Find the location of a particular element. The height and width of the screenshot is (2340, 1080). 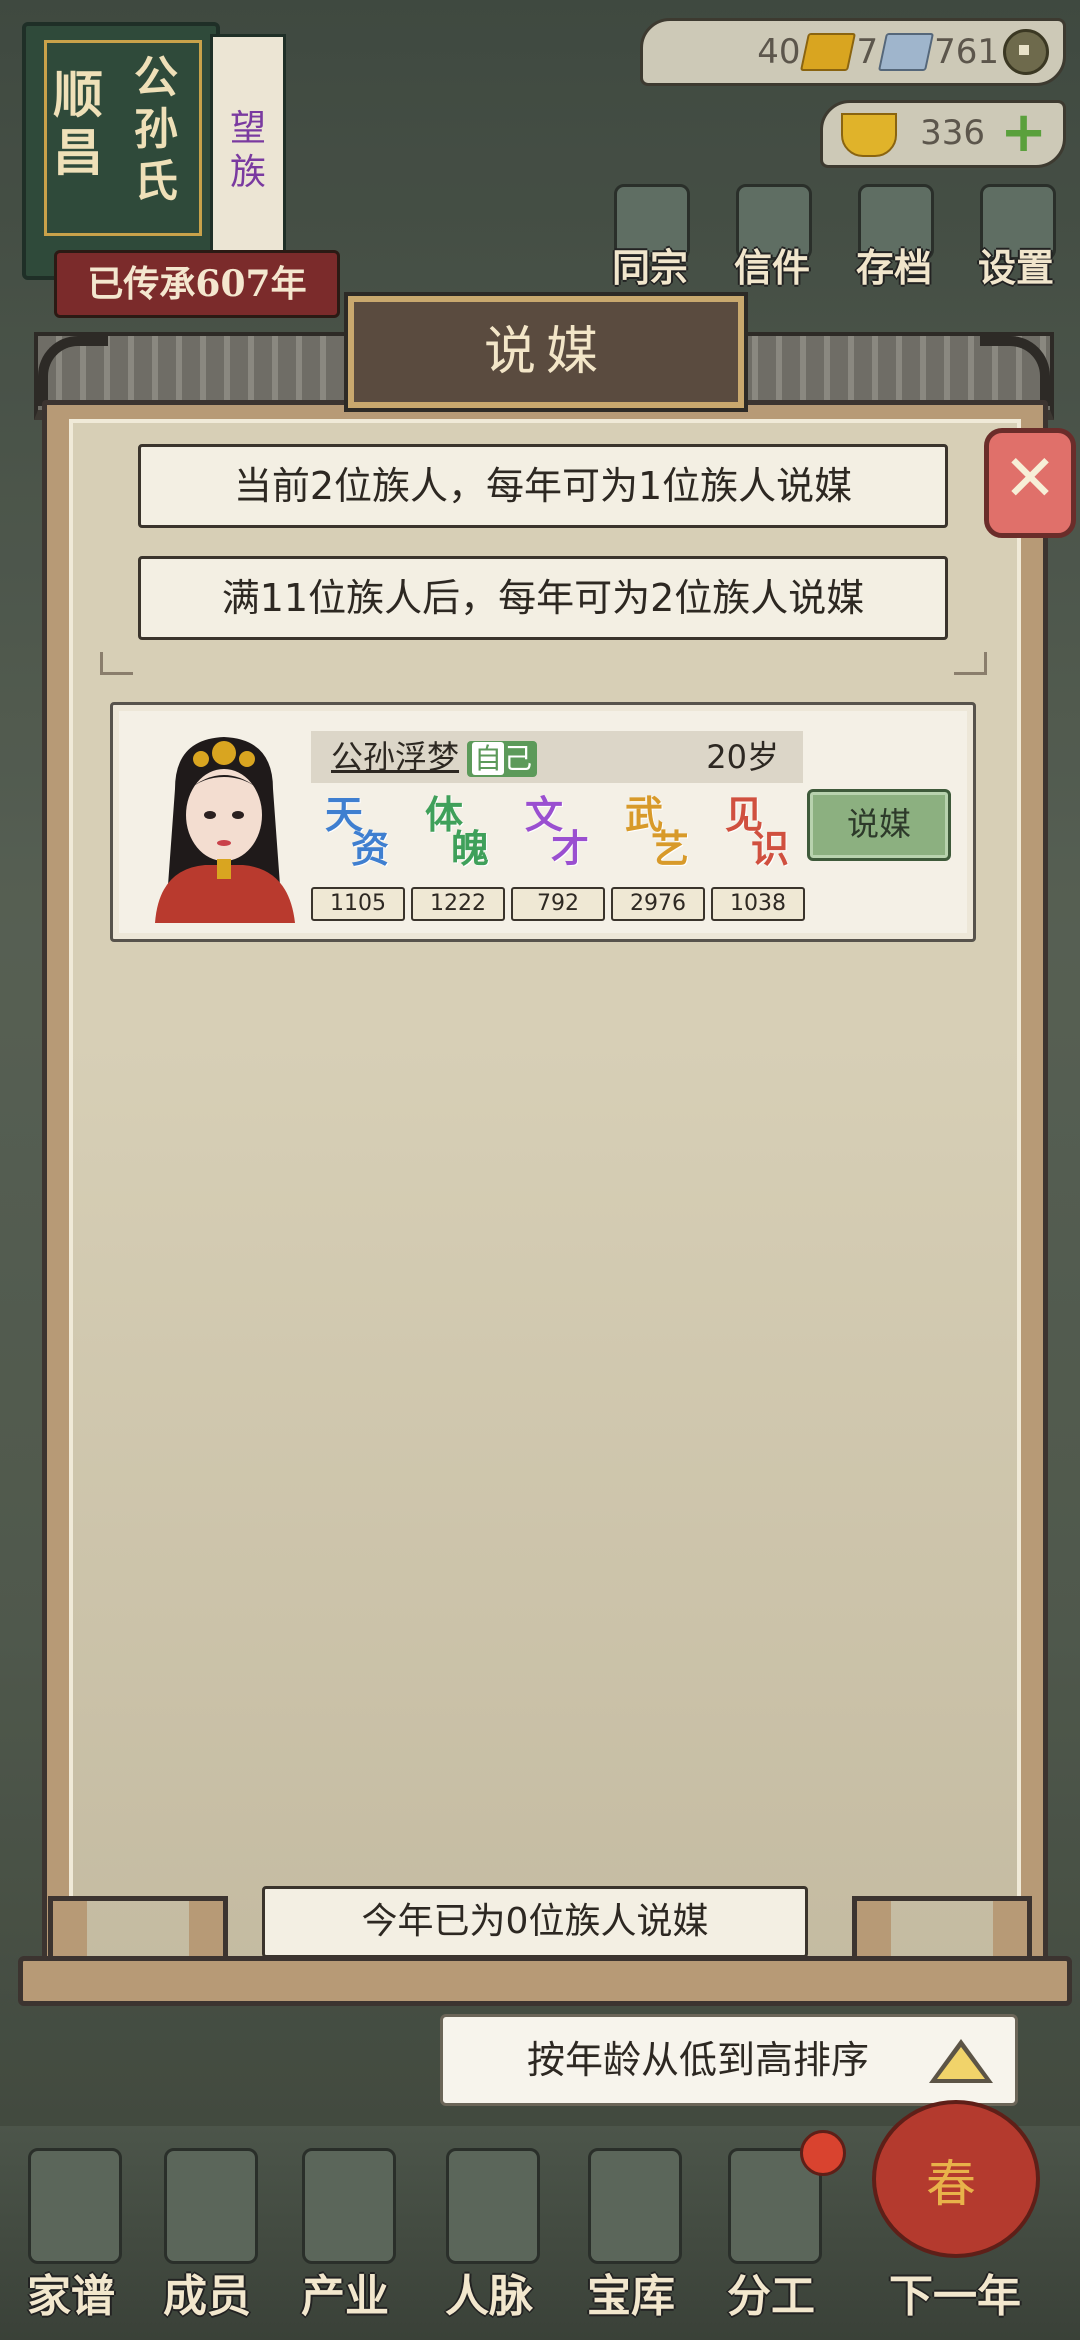

stat-literary-value: 792 is located at coordinates (558, 904).